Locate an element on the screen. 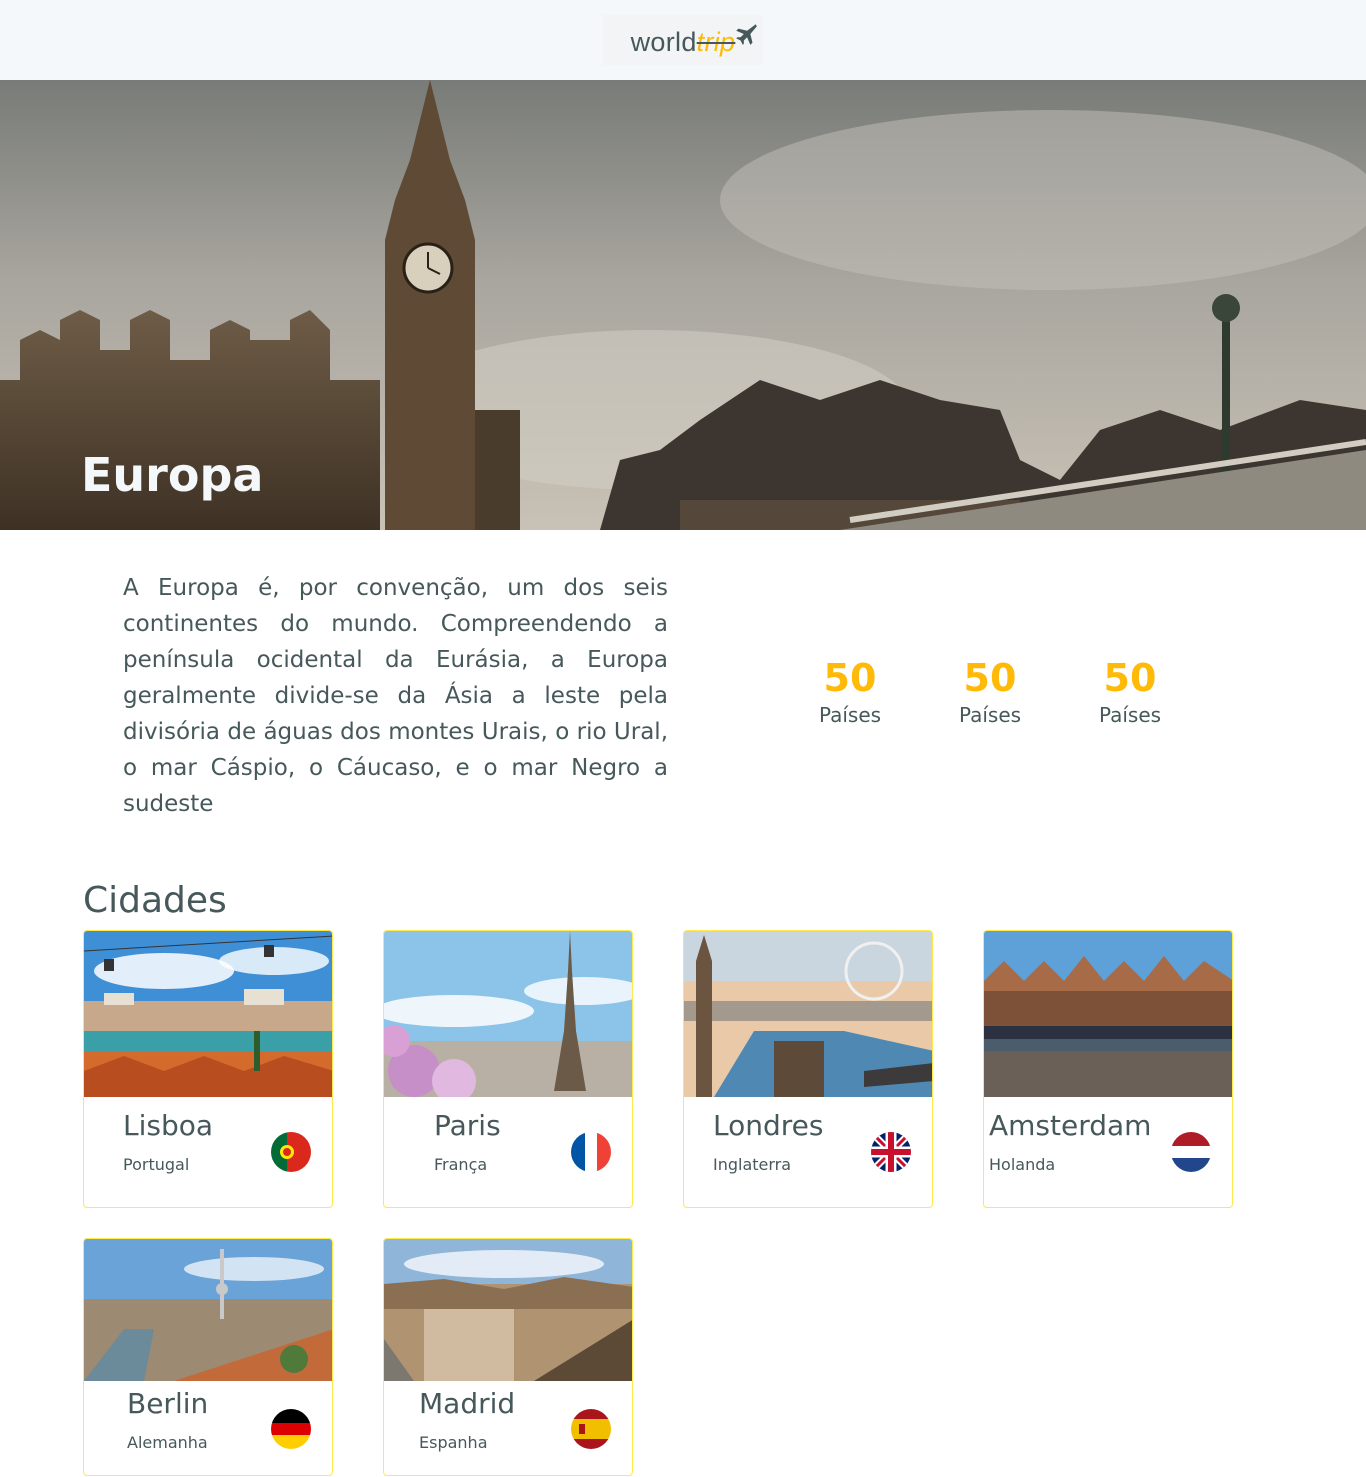  stat-languages: 50 Países is located at coordinates (990, 693).